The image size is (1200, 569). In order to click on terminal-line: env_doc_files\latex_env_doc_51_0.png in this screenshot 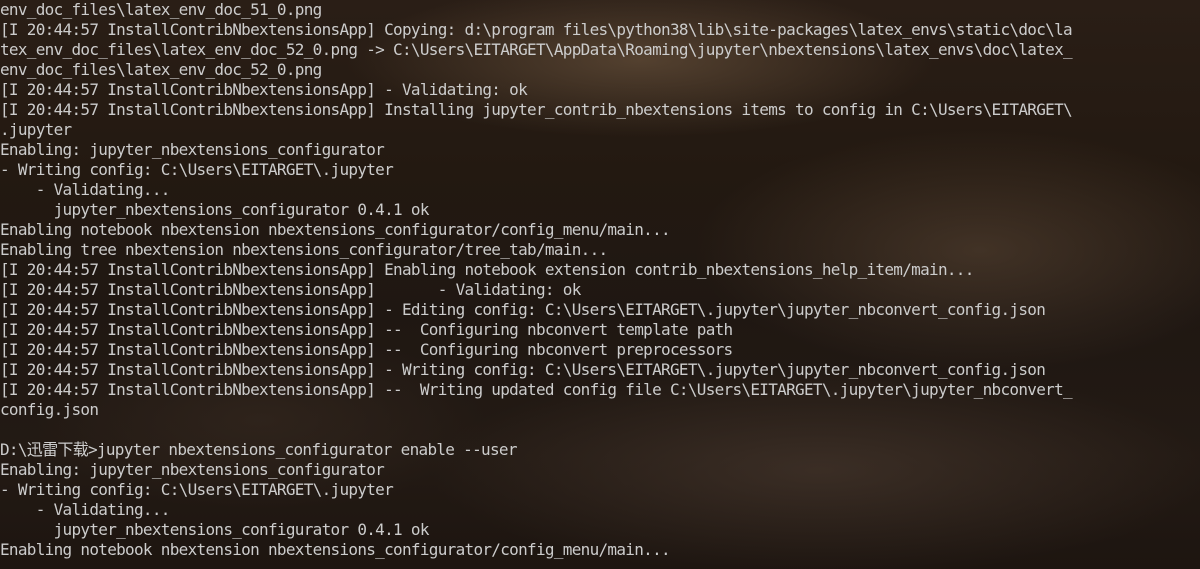, I will do `click(161, 9)`.